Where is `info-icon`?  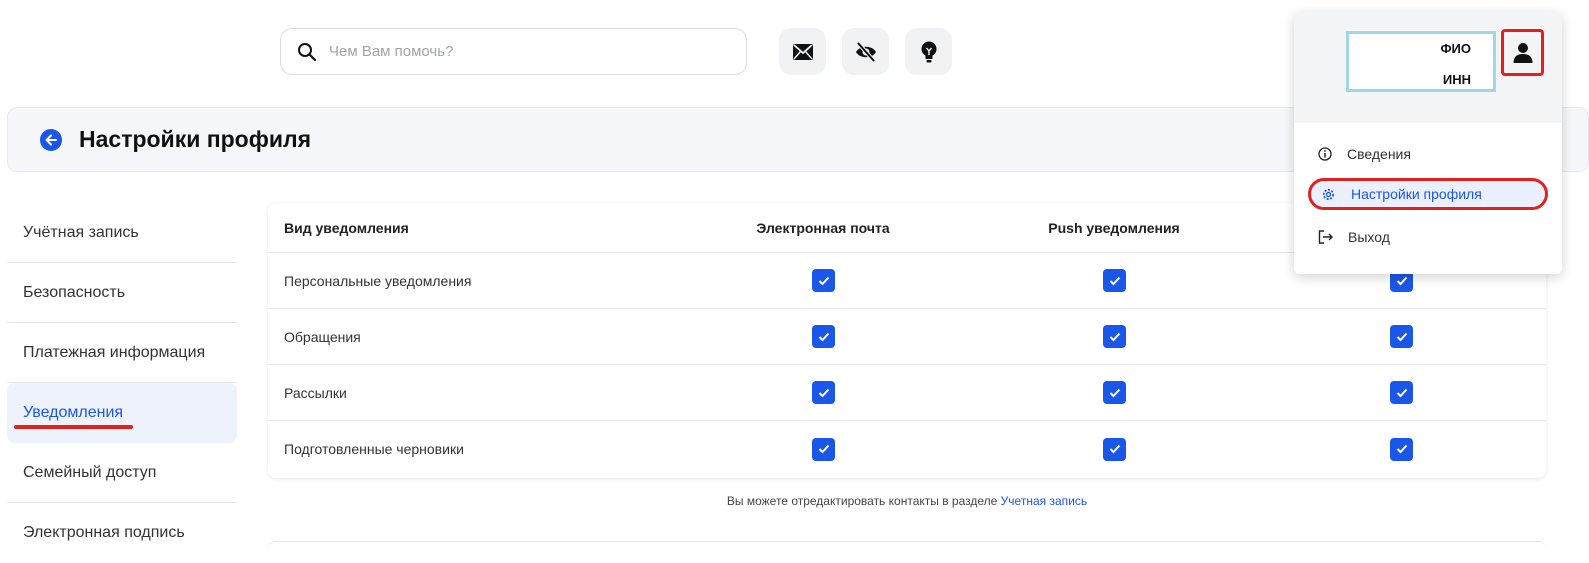 info-icon is located at coordinates (1325, 154).